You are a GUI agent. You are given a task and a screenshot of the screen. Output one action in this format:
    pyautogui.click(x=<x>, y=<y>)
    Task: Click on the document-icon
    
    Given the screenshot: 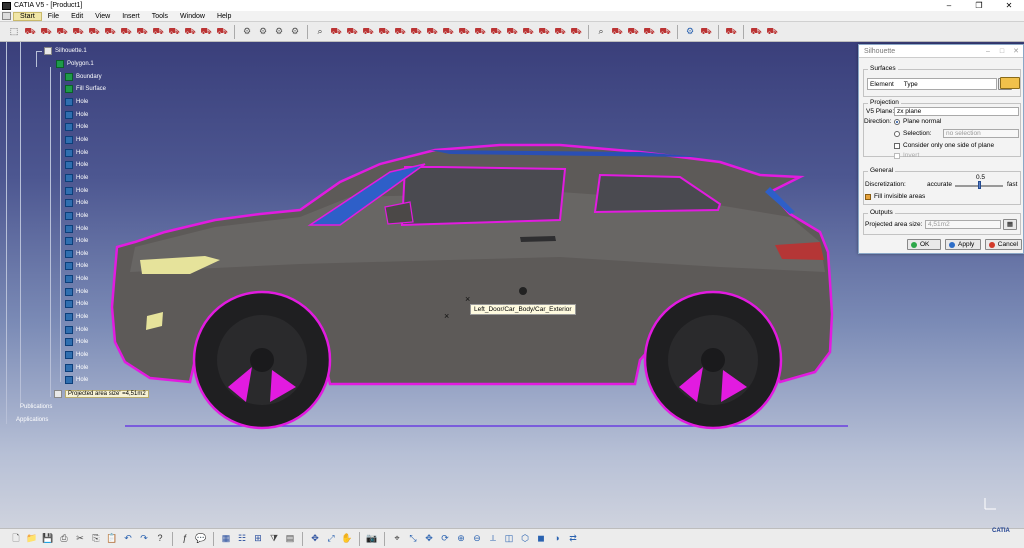 What is the action you would take?
    pyautogui.click(x=6, y=16)
    